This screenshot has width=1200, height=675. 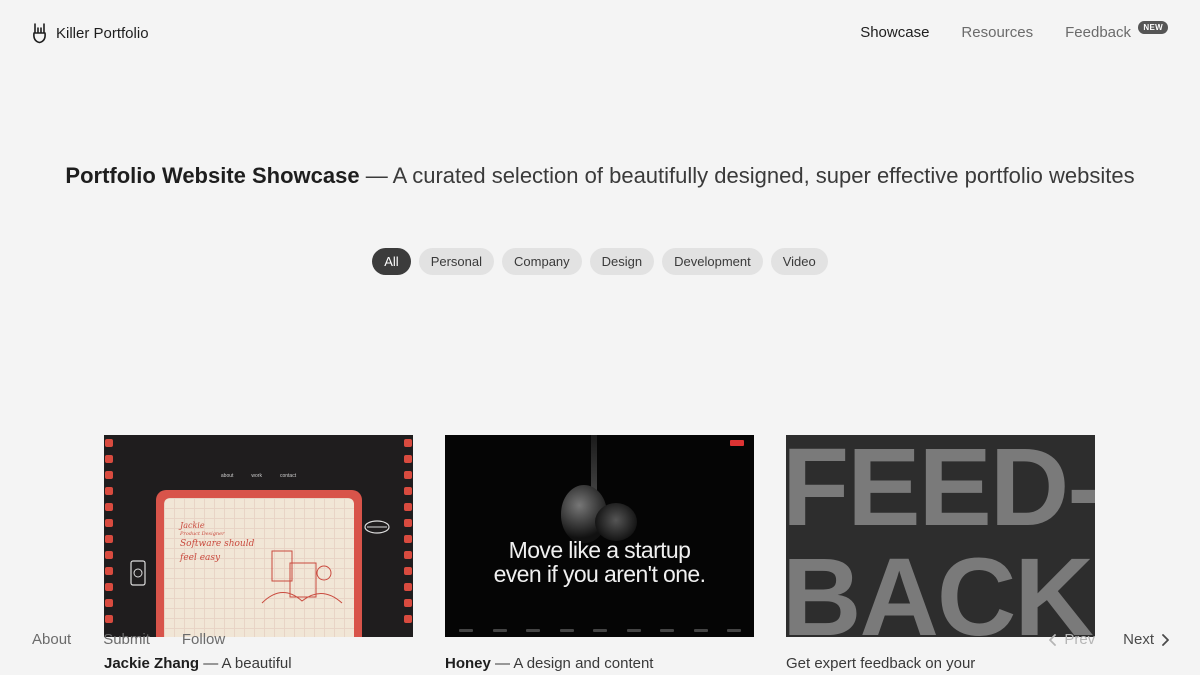 I want to click on thumbnail-border-left, so click(x=109, y=536).